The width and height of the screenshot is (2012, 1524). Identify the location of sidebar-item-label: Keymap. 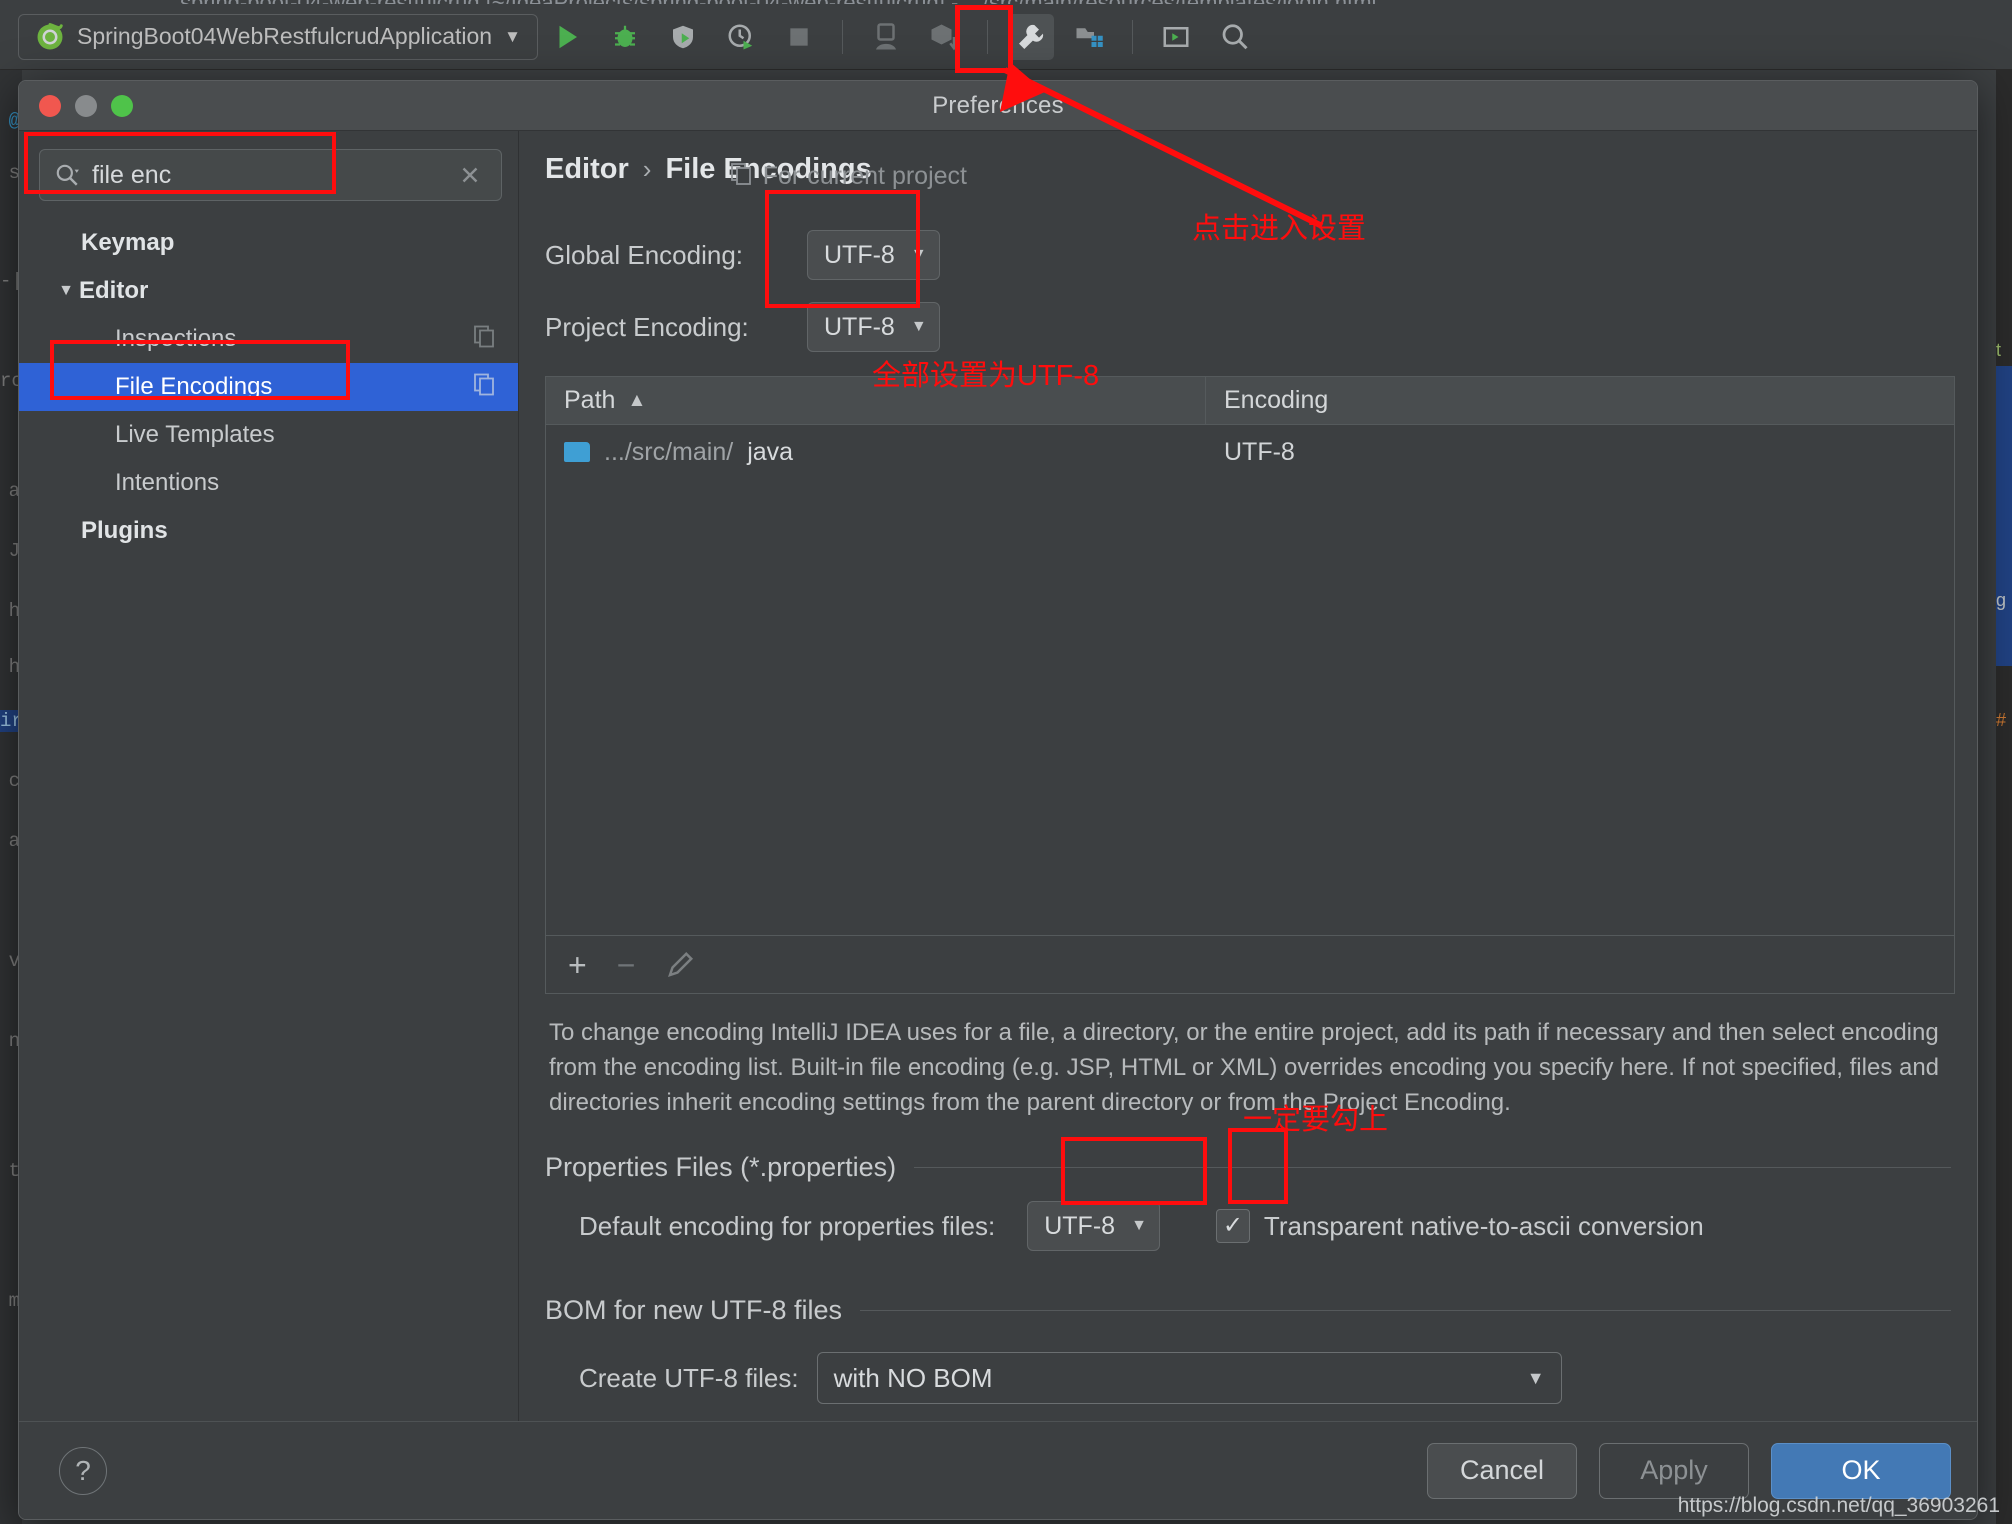
(128, 242).